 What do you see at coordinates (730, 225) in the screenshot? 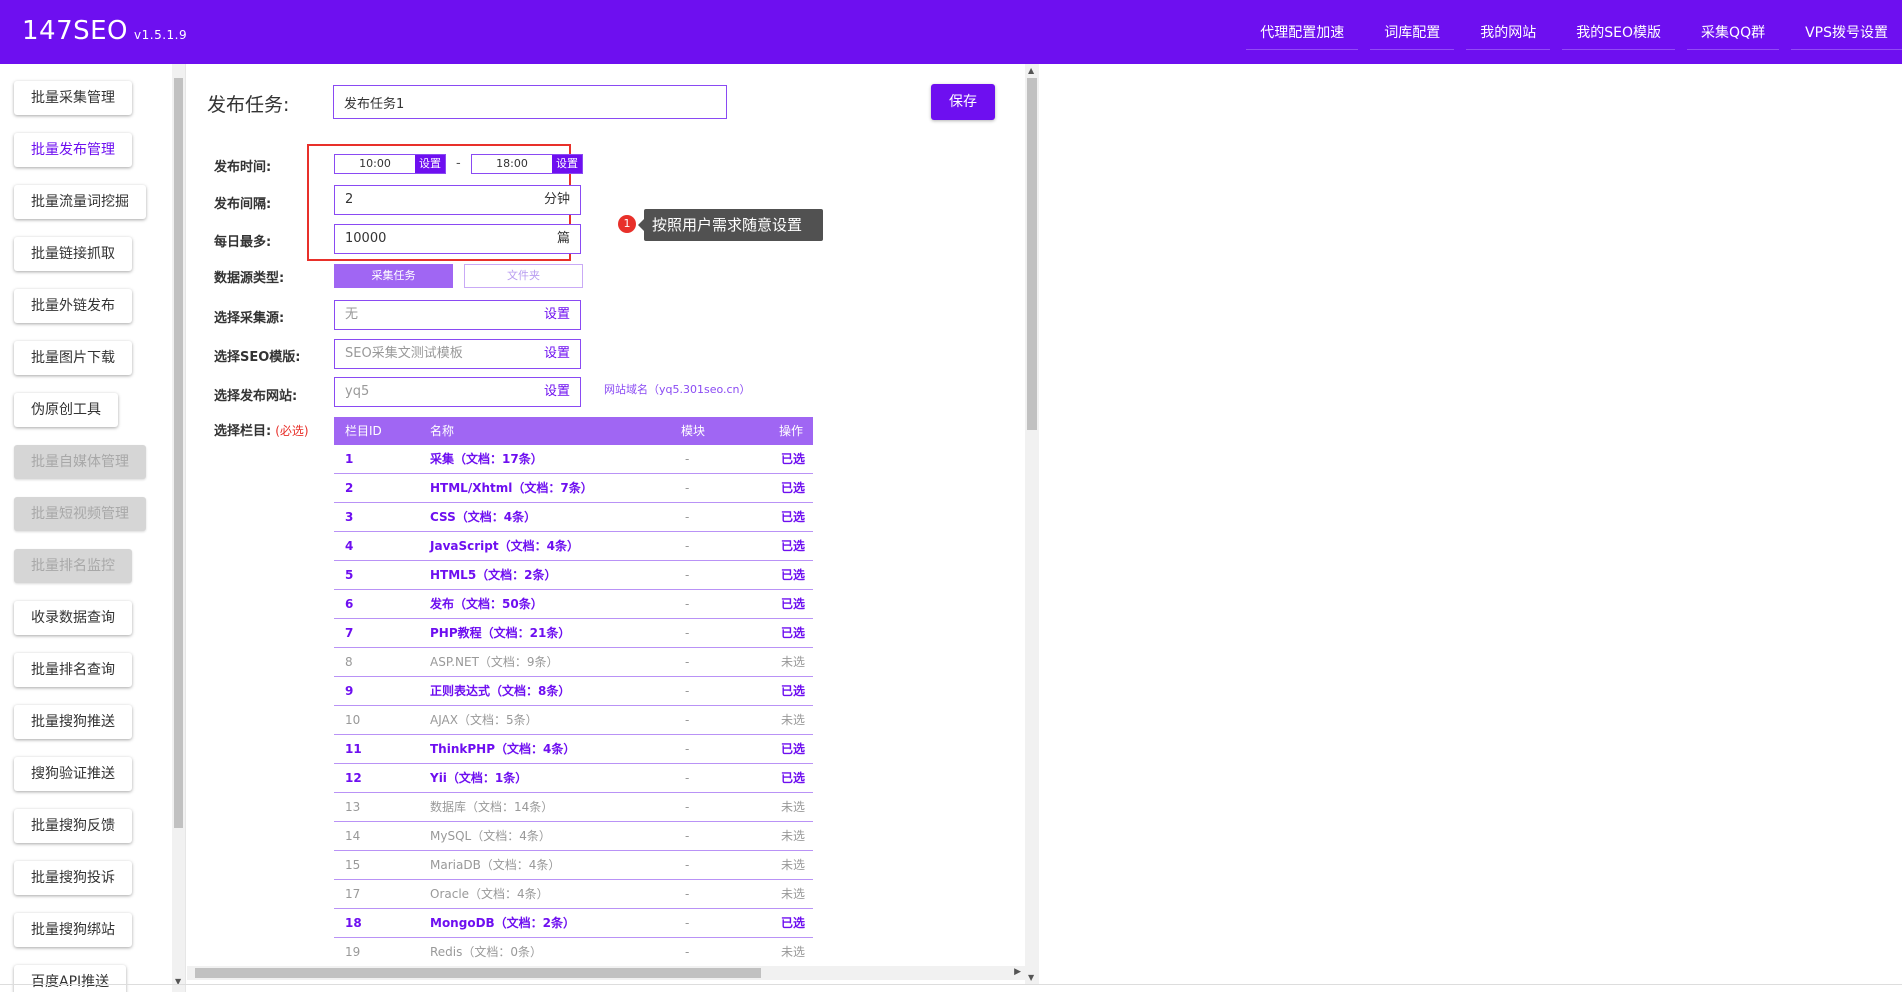
I see `tooltip: 按照用户需求随意设置` at bounding box center [730, 225].